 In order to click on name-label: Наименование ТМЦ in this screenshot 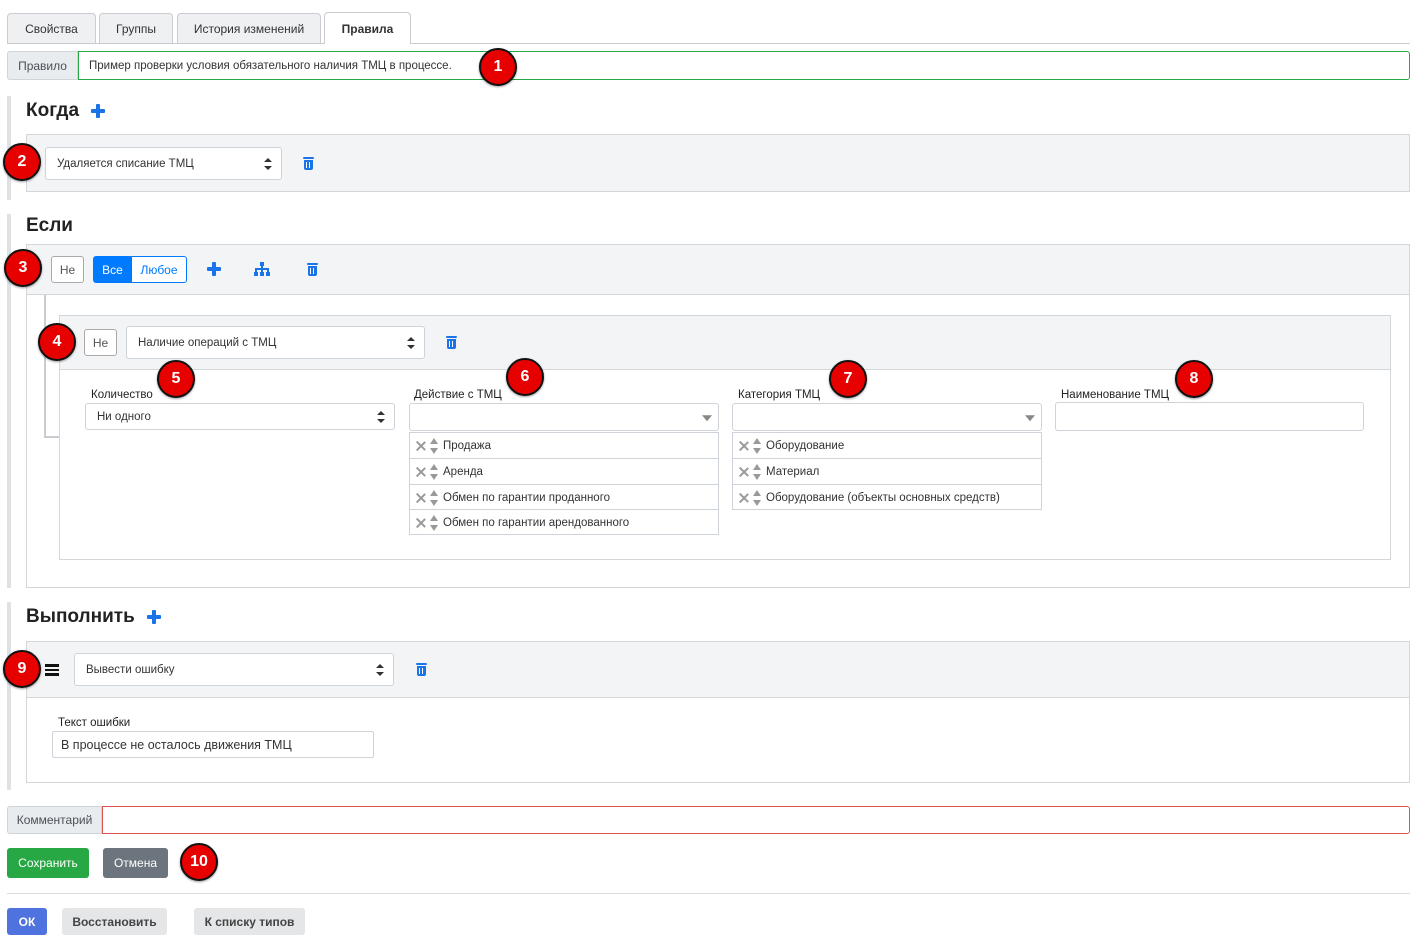, I will do `click(1115, 395)`.